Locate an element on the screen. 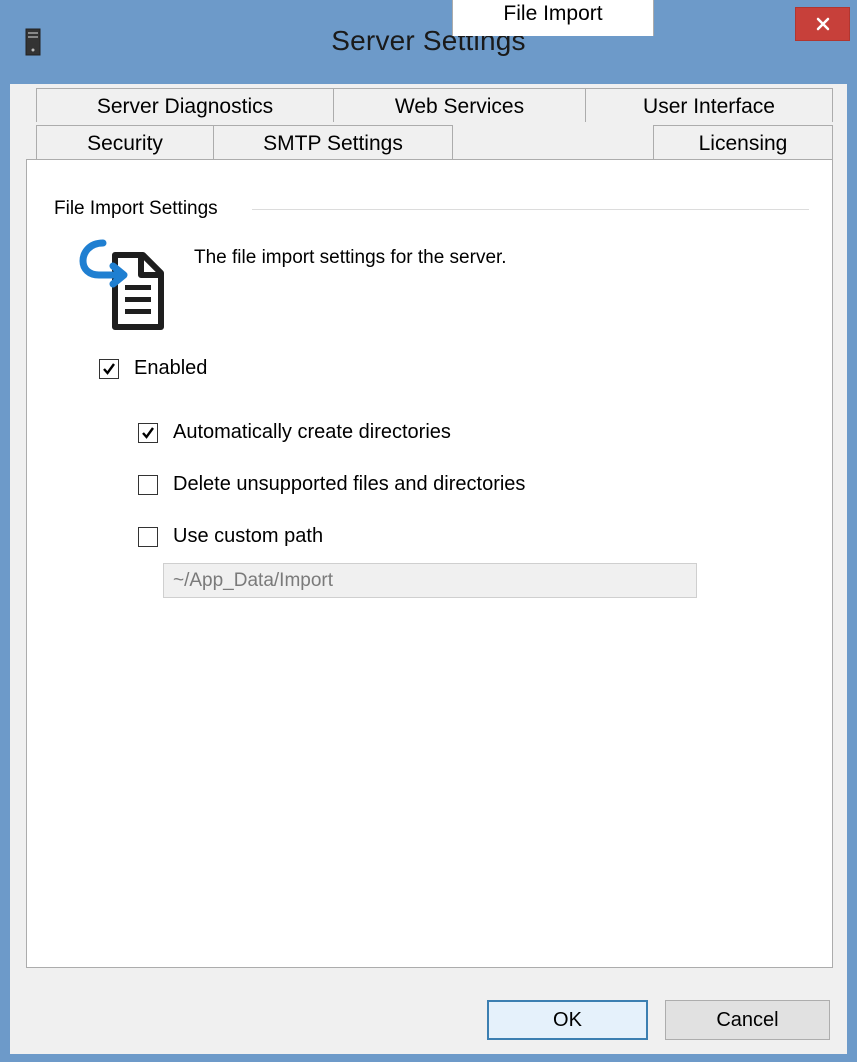 The width and height of the screenshot is (857, 1062). enabled-checkbox is located at coordinates (109, 368).